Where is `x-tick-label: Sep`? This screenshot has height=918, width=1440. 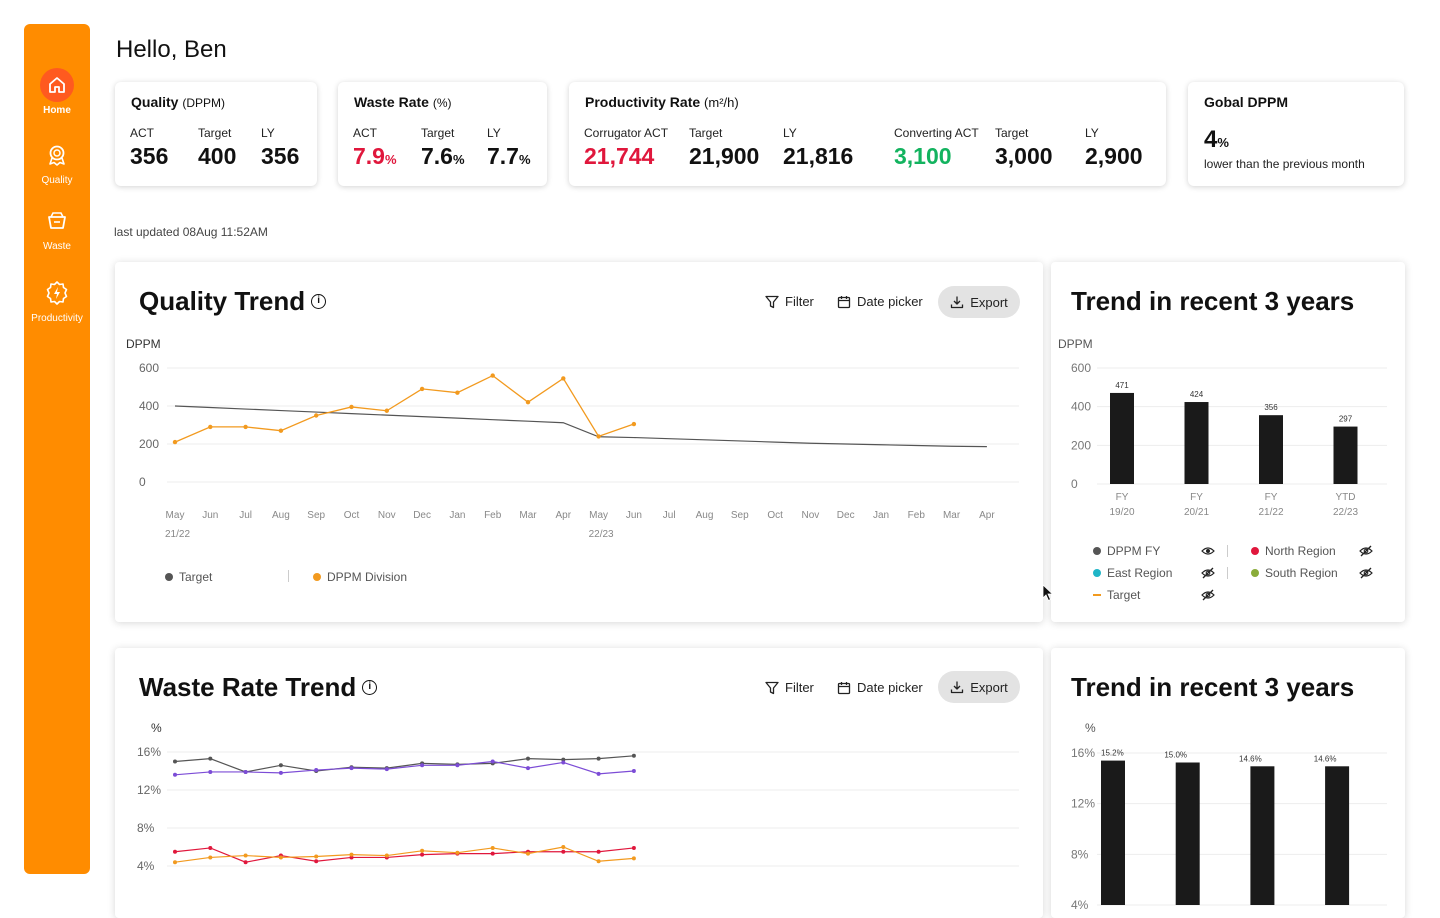
x-tick-label: Sep is located at coordinates (316, 515).